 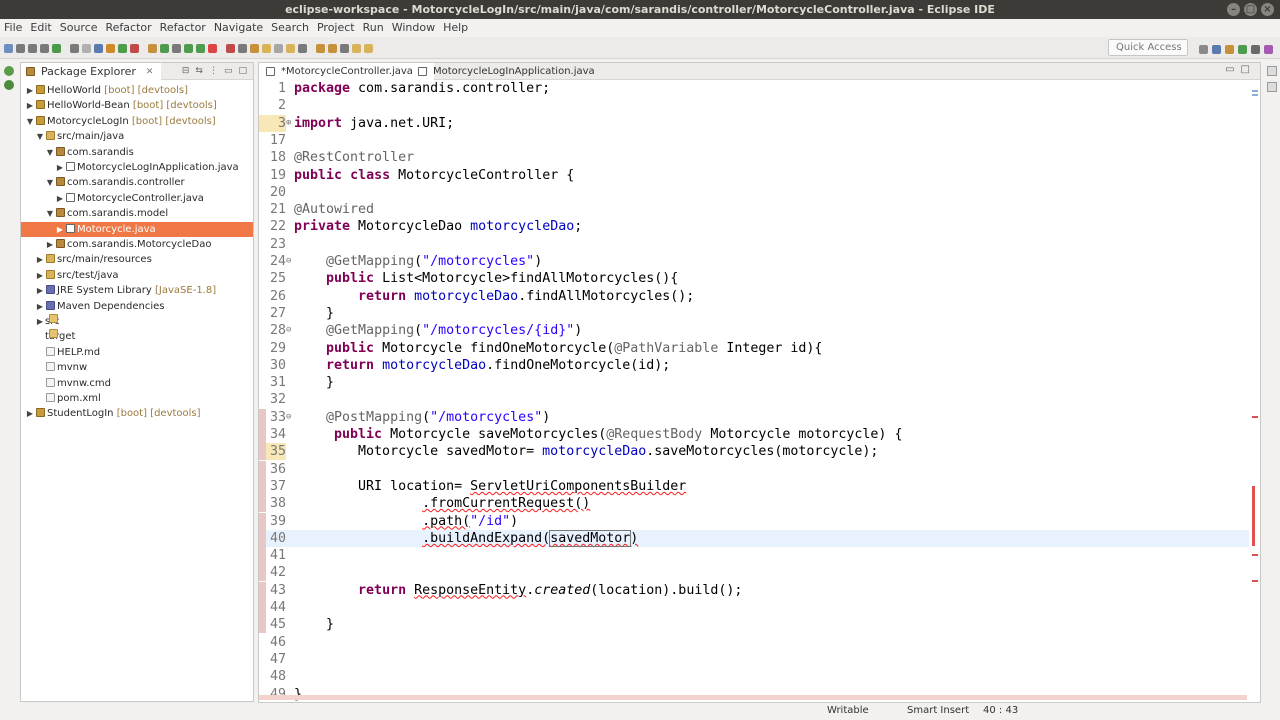 What do you see at coordinates (137, 152) in the screenshot?
I see `tree-item: ▼ com.sarandis` at bounding box center [137, 152].